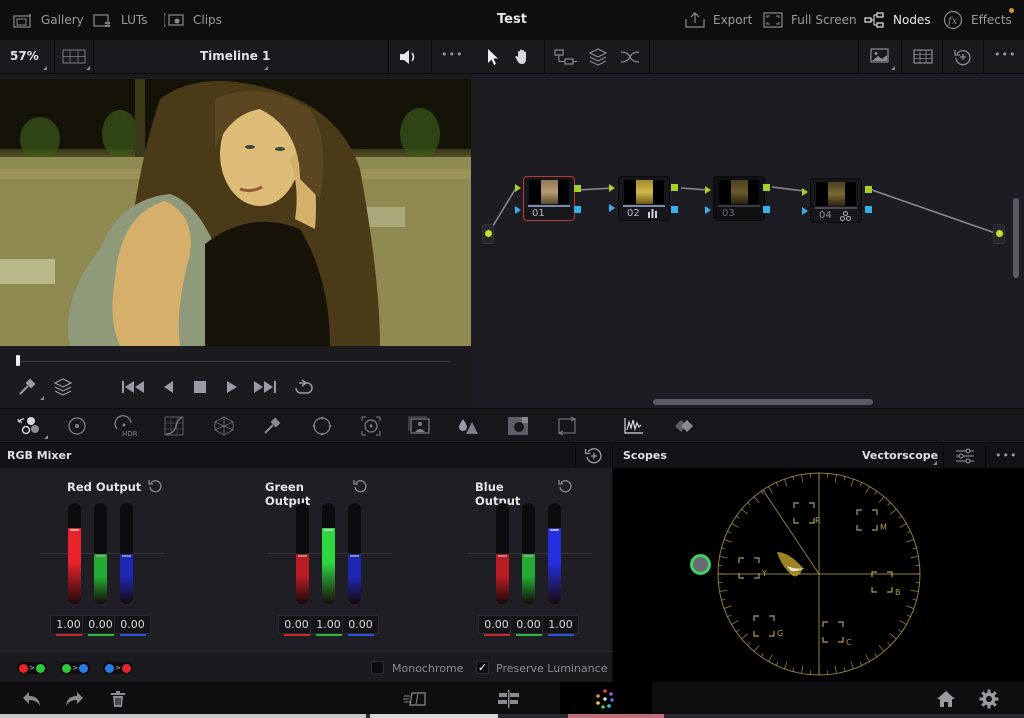 The height and width of the screenshot is (718, 1024). I want to click on viewer-layout-button, so click(74, 57).